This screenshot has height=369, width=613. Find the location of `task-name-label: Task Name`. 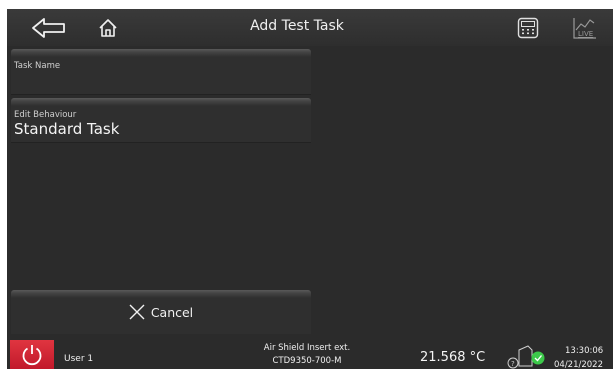

task-name-label: Task Name is located at coordinates (37, 66).